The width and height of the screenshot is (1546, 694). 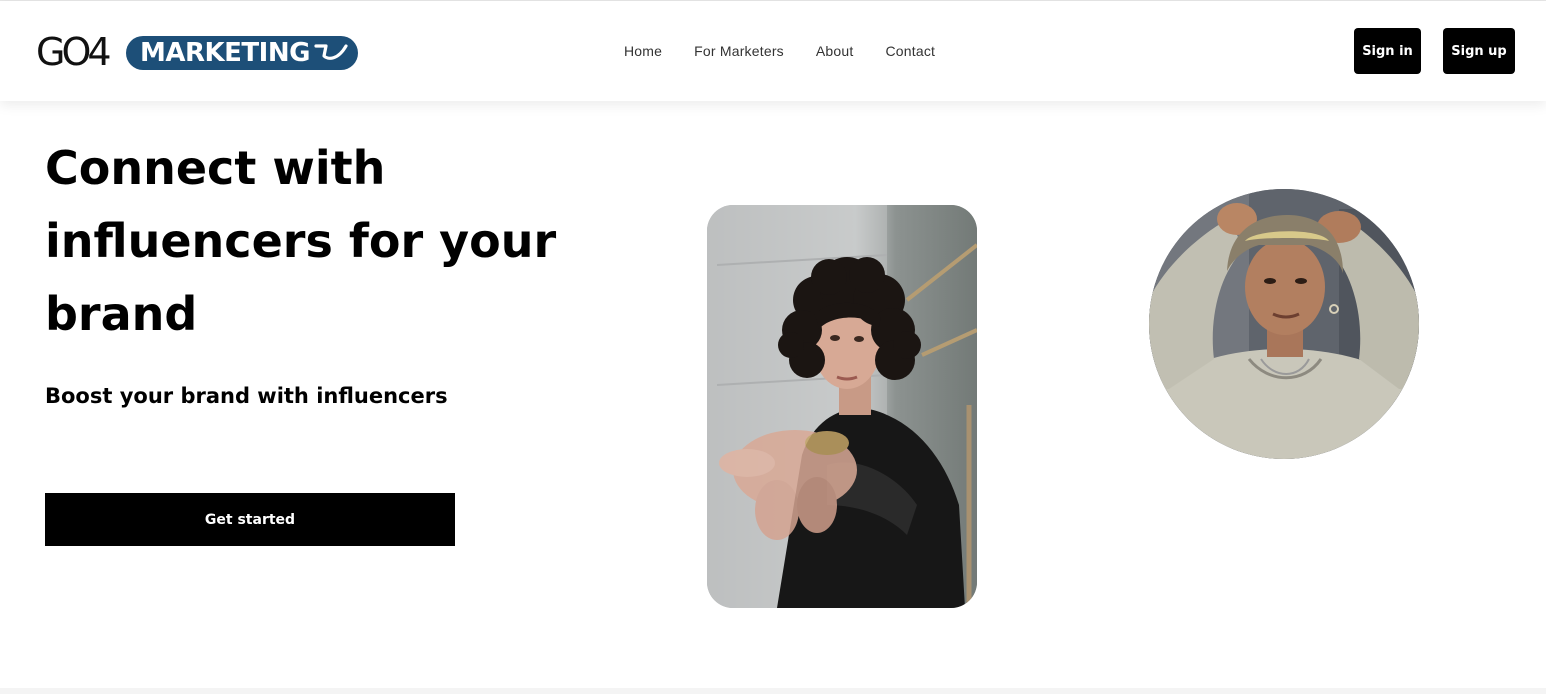 I want to click on woman-photo-illustration, so click(x=842, y=406).